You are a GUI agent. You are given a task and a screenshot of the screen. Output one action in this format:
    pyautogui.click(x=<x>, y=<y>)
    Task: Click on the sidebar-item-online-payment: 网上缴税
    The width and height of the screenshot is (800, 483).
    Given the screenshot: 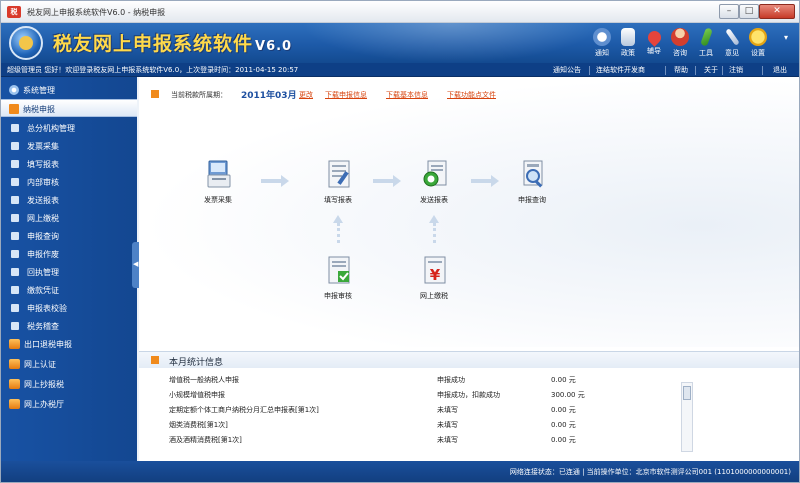 What is the action you would take?
    pyautogui.click(x=69, y=218)
    